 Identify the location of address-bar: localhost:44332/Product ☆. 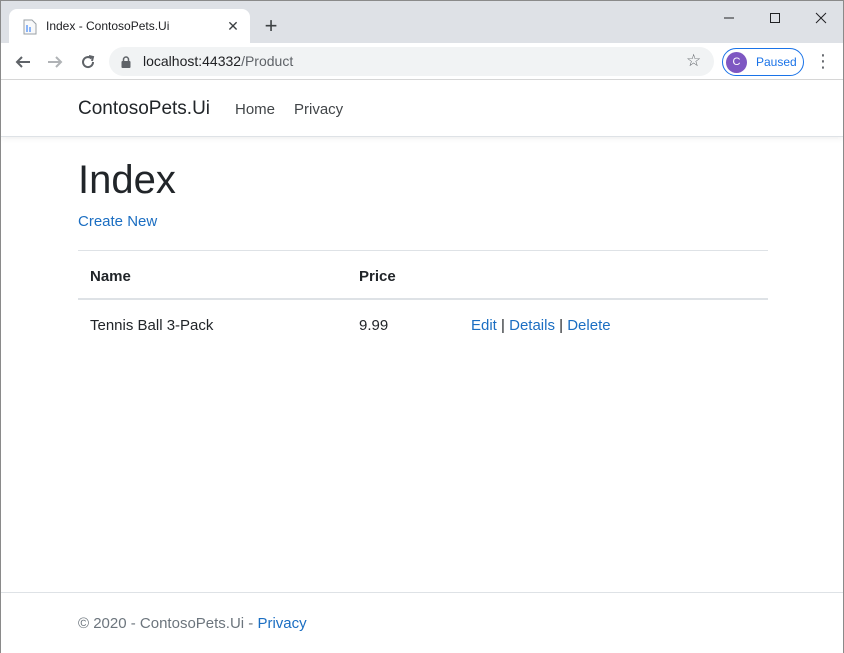
(411, 61).